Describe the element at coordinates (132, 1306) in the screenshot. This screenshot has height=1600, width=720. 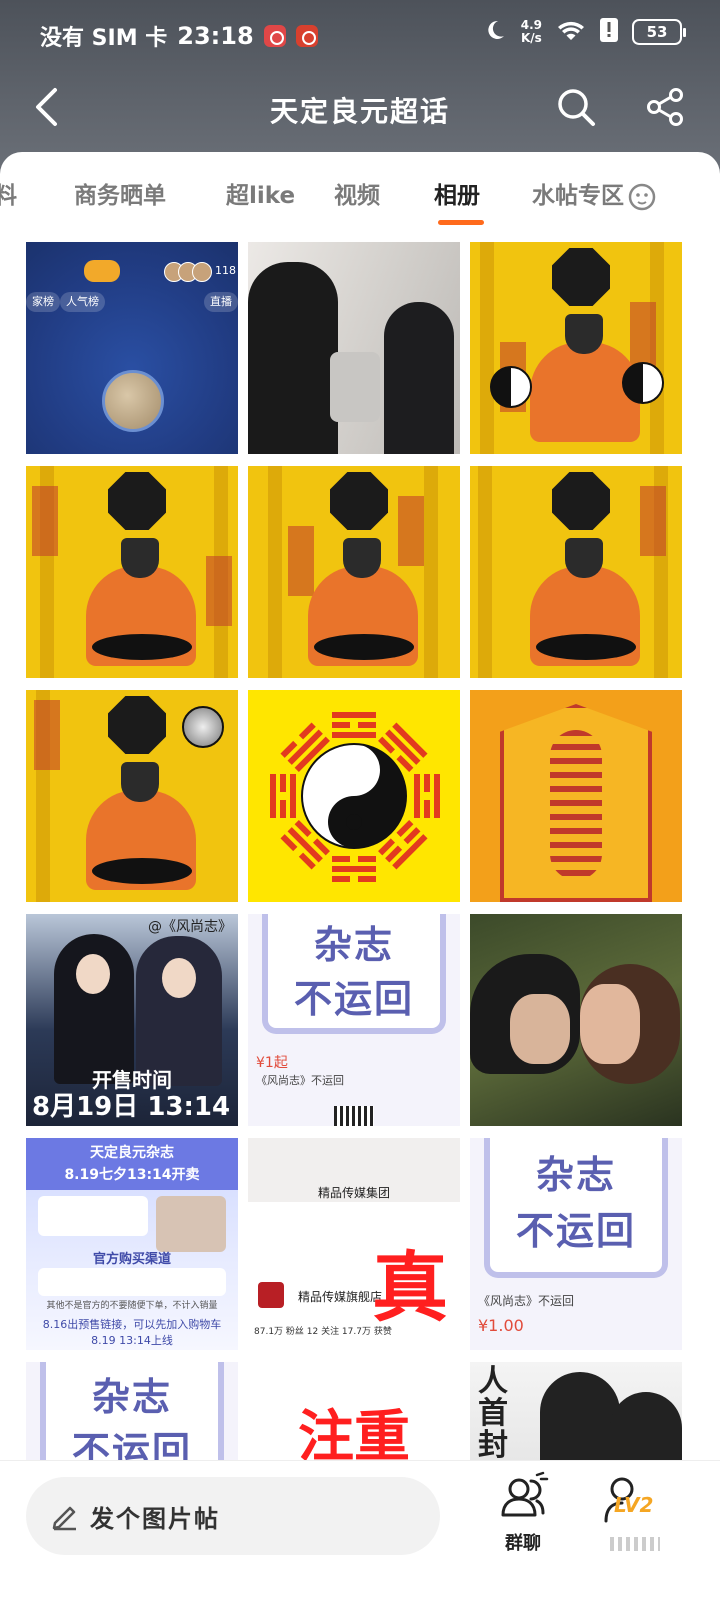
I see `info-note: 其他不是官方的不要随便下单，不计入销量` at that location.